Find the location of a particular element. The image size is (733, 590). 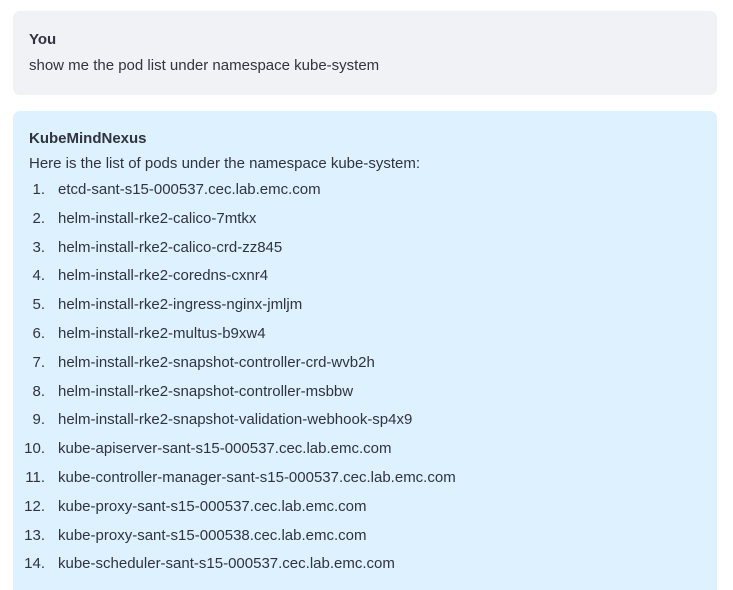

list-item: 5. helm-install-rke2-ingress-nginx-jmljm is located at coordinates (365, 309).